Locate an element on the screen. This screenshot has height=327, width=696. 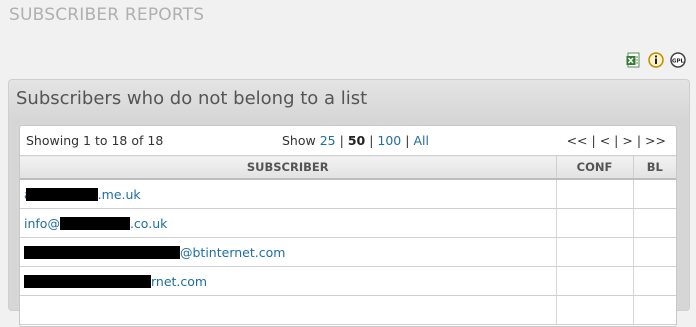
subscriber-email-link: info@ .co.uk is located at coordinates (288, 223).